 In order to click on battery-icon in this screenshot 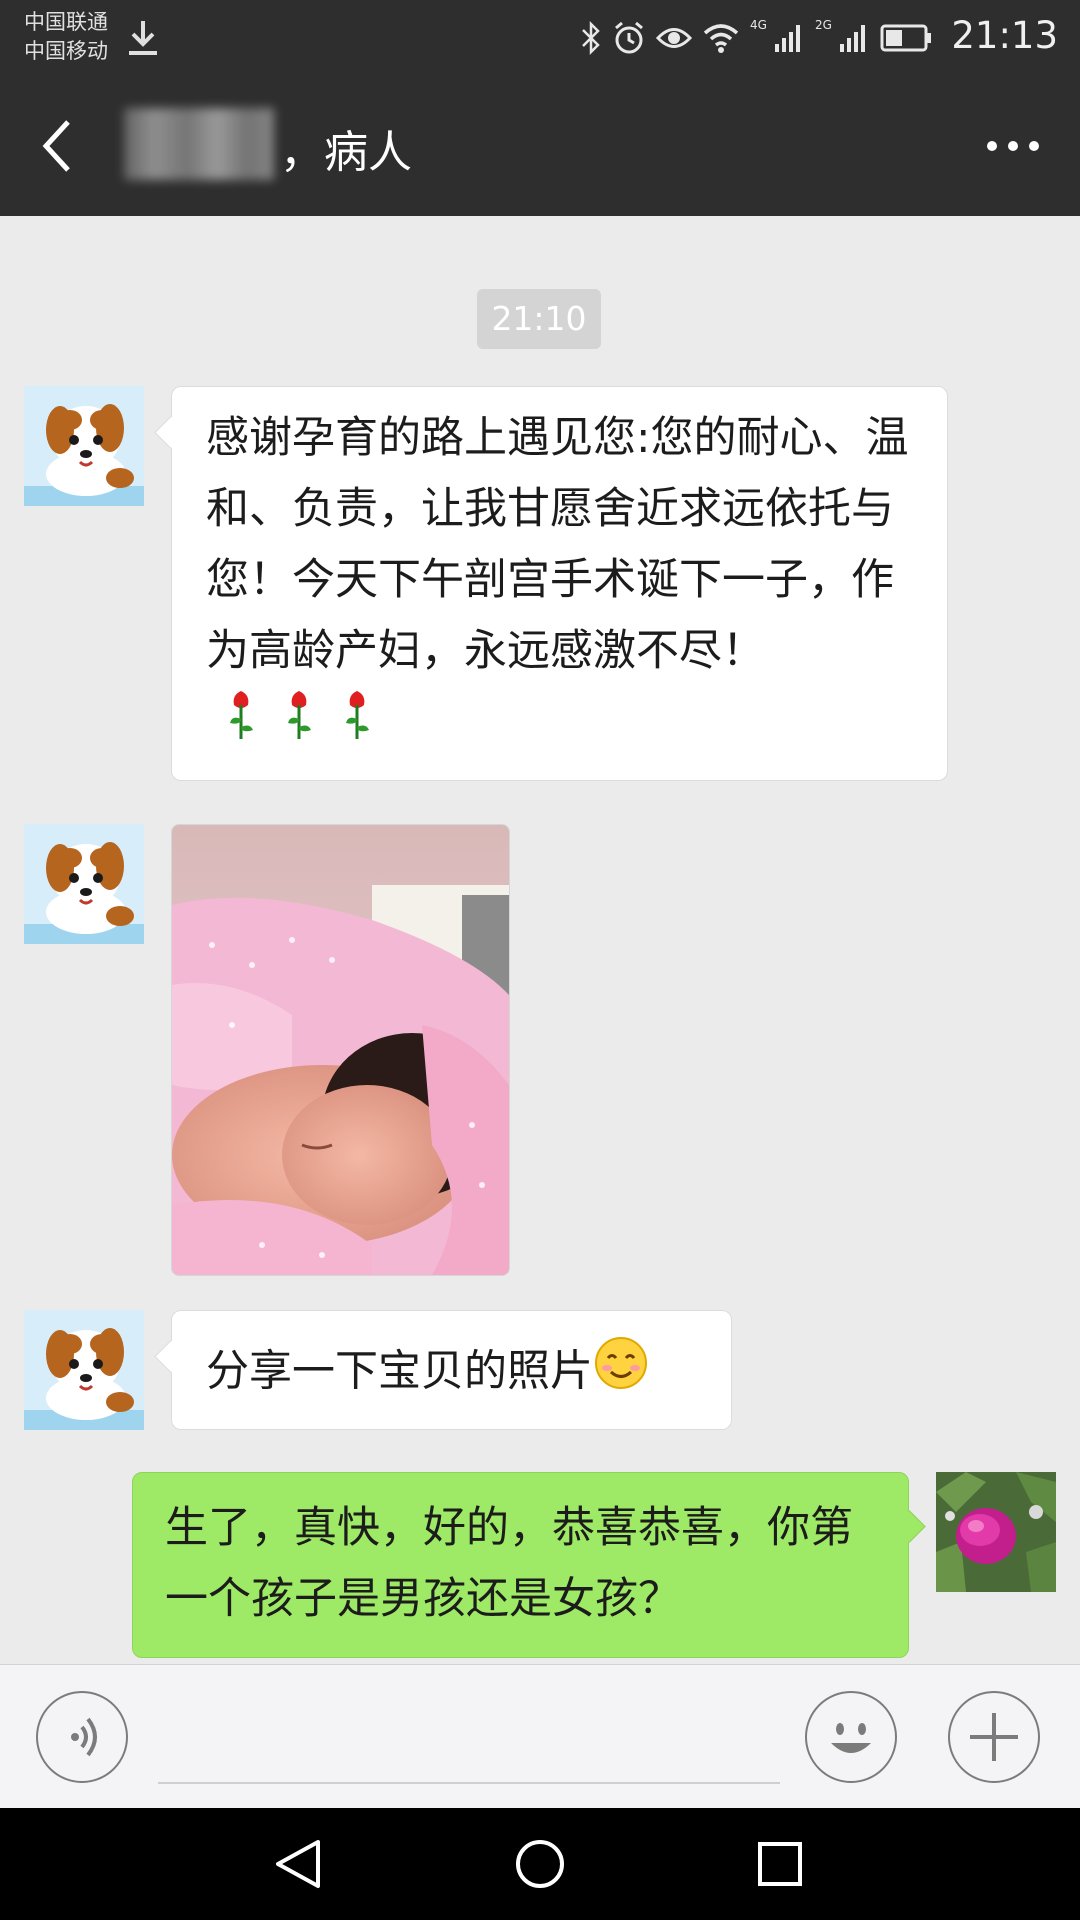, I will do `click(905, 38)`.